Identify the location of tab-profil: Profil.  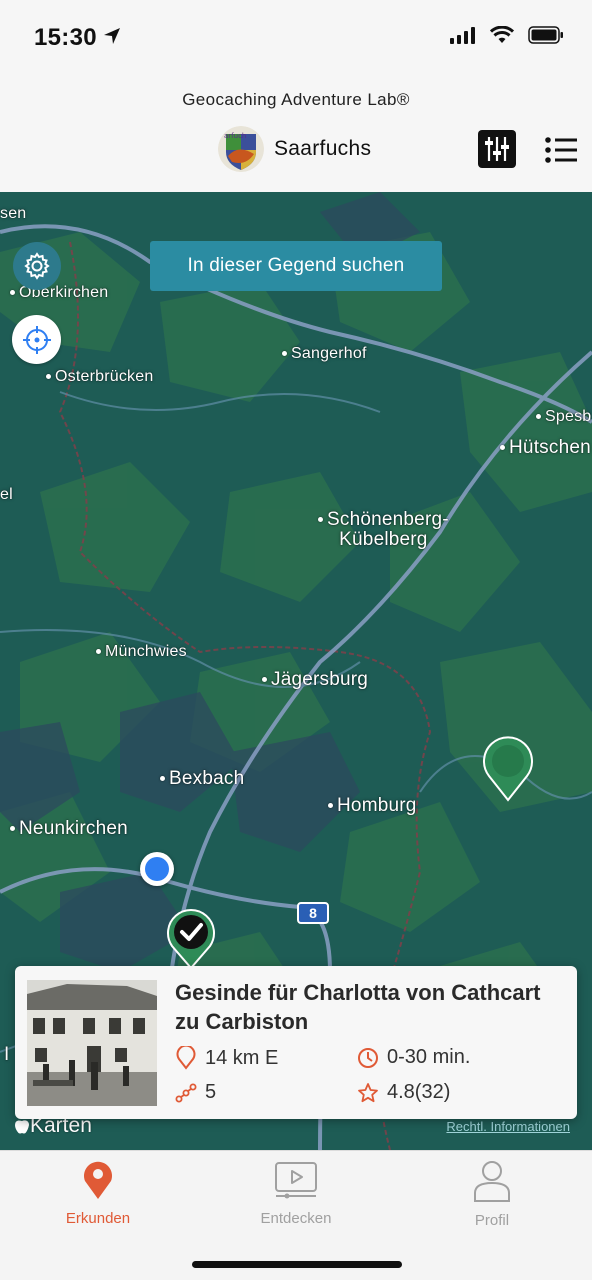
(492, 1194).